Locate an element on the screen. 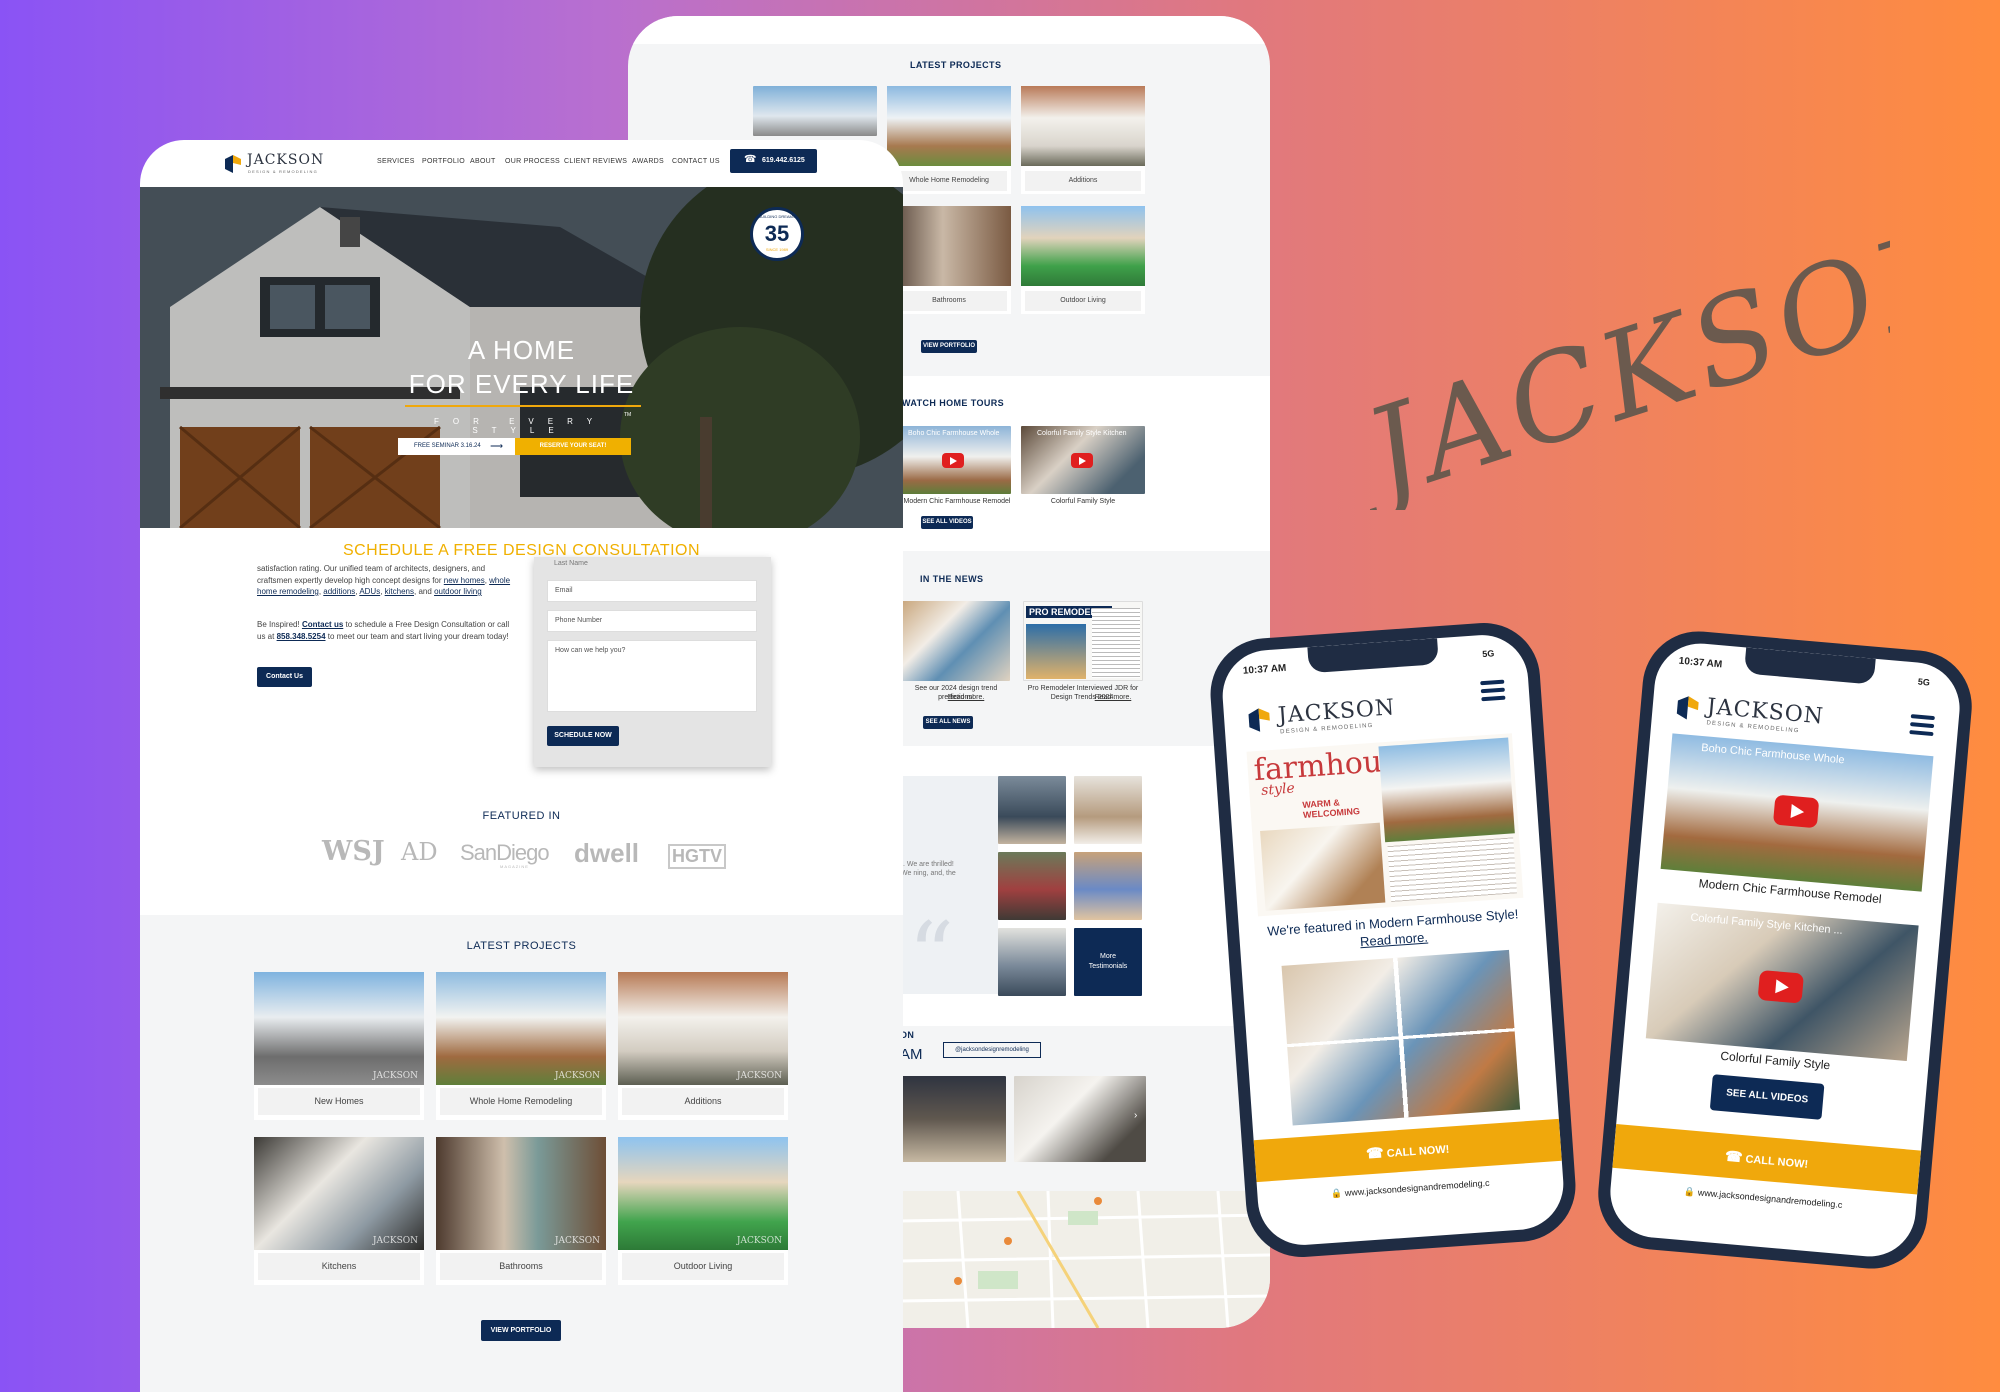  san-diego-magazine-logo: SanDiego is located at coordinates (505, 852).